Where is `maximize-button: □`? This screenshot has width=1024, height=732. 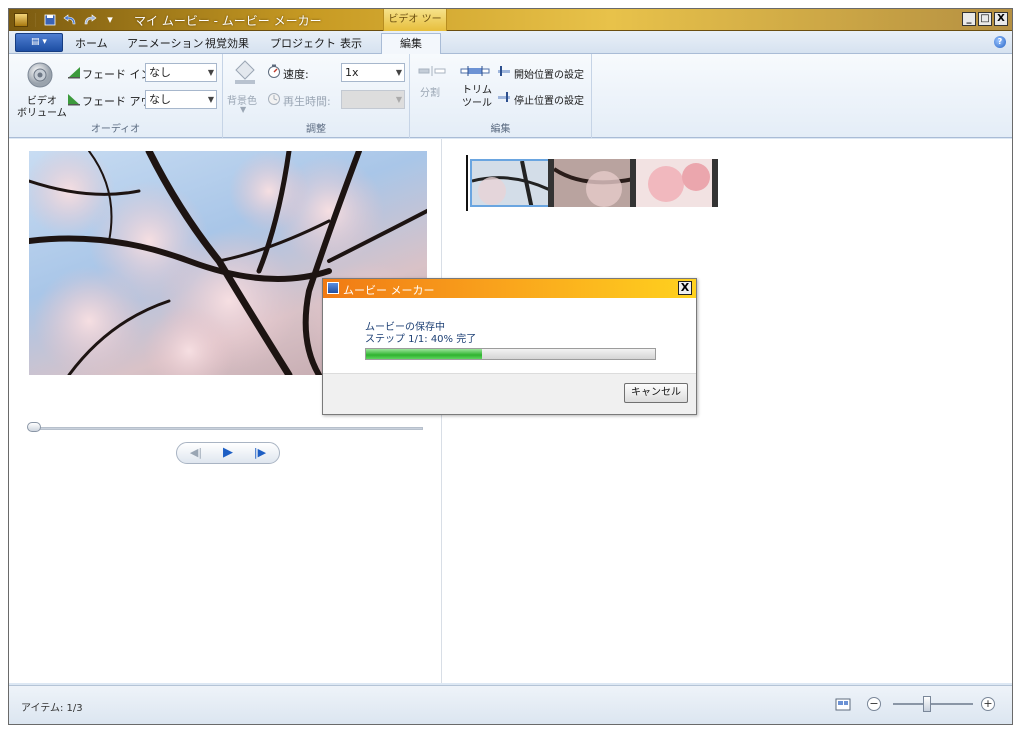 maximize-button: □ is located at coordinates (985, 19).